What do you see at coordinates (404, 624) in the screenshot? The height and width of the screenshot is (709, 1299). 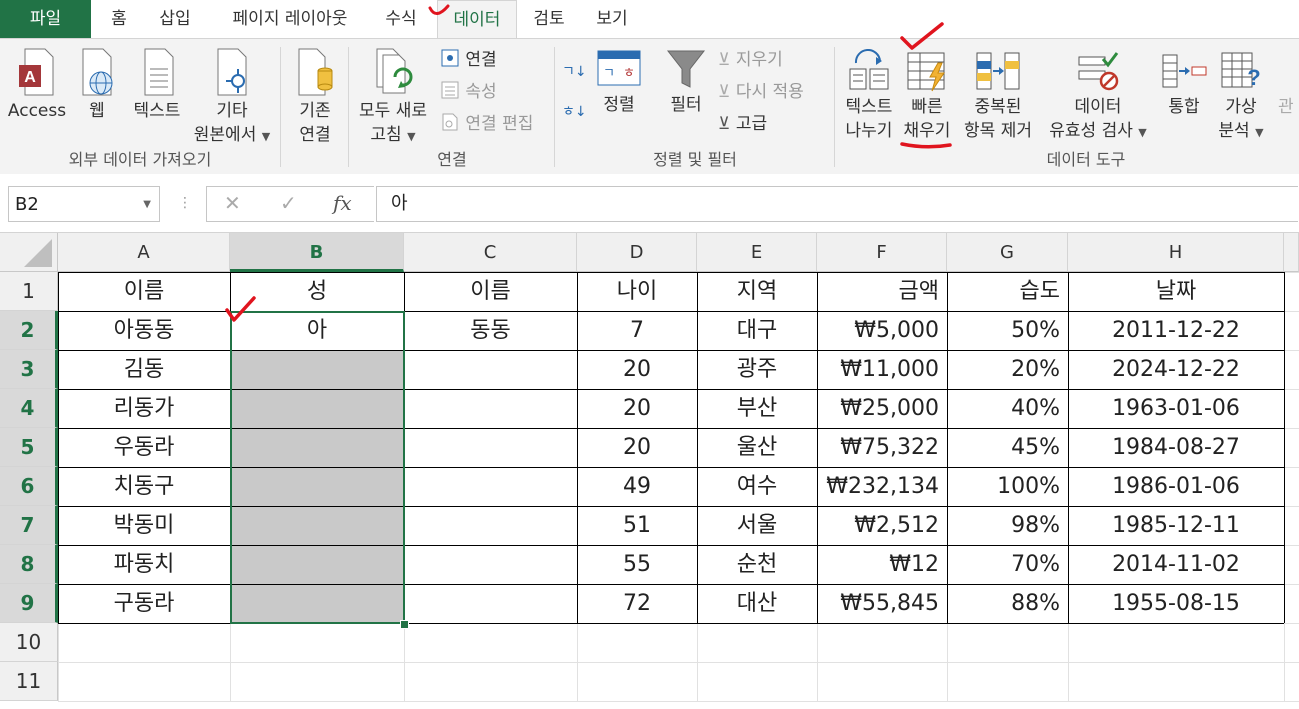 I see `fill-handle` at bounding box center [404, 624].